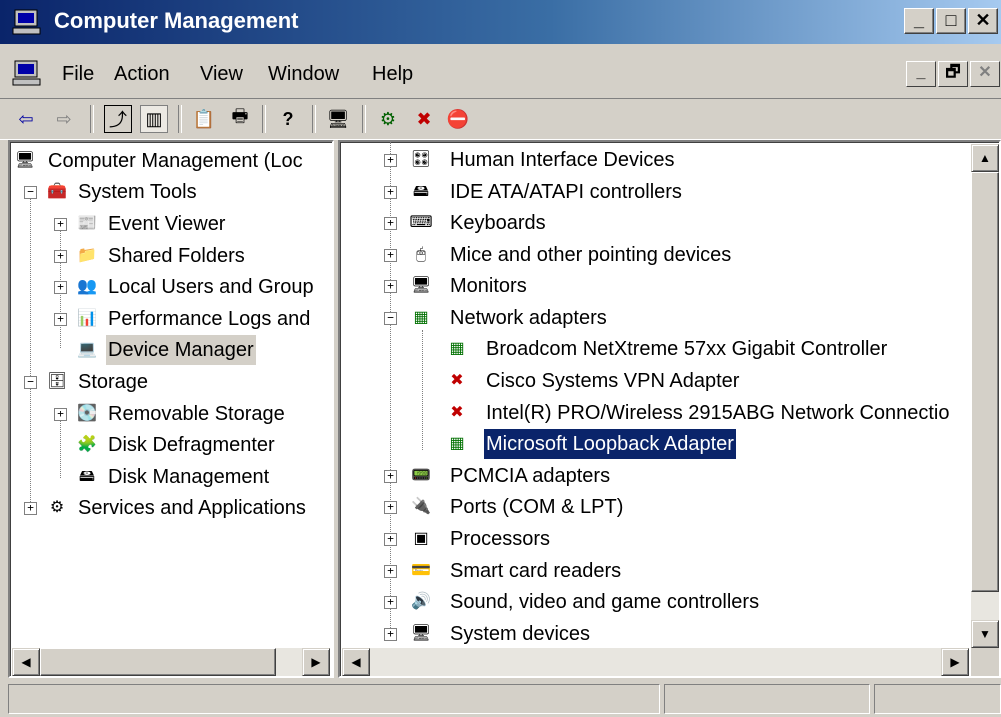 This screenshot has width=1001, height=717. Describe the element at coordinates (655, 662) in the screenshot. I see `horizontal-scroll-track` at that location.